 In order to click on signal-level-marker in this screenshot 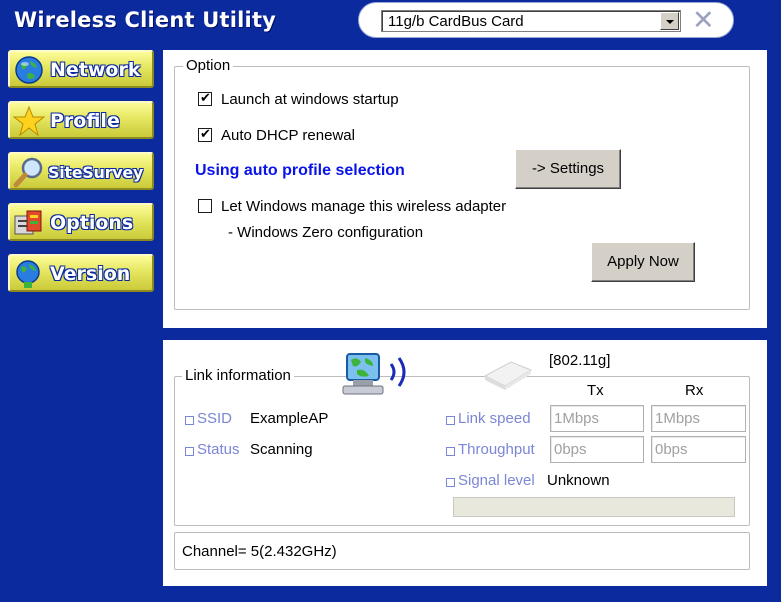, I will do `click(450, 482)`.